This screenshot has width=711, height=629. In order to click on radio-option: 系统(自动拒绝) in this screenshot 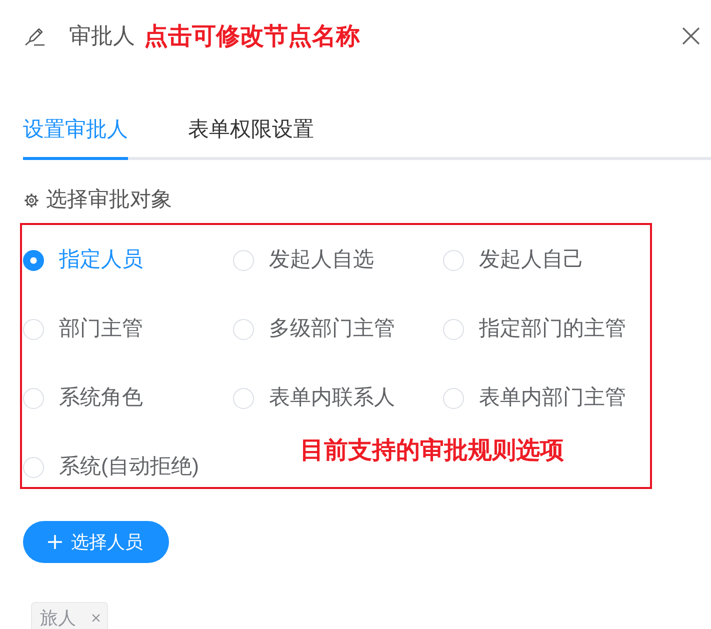, I will do `click(128, 467)`.